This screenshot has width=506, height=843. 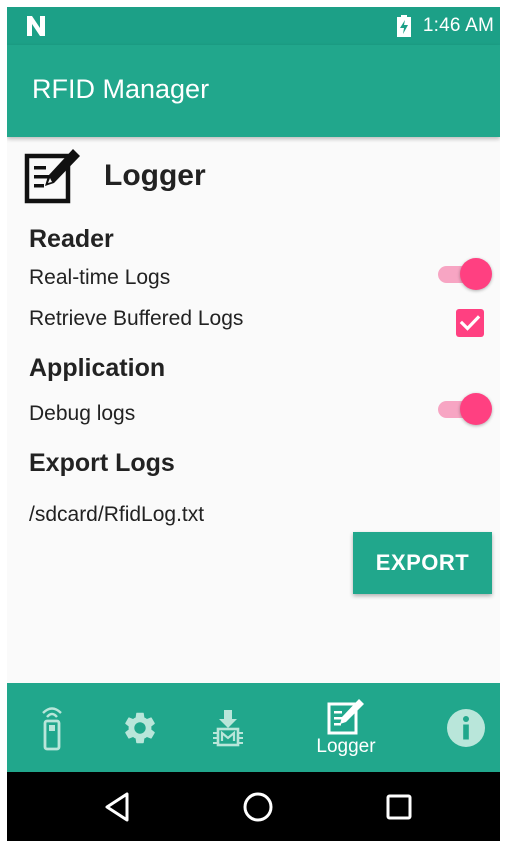 I want to click on info-icon, so click(x=466, y=727).